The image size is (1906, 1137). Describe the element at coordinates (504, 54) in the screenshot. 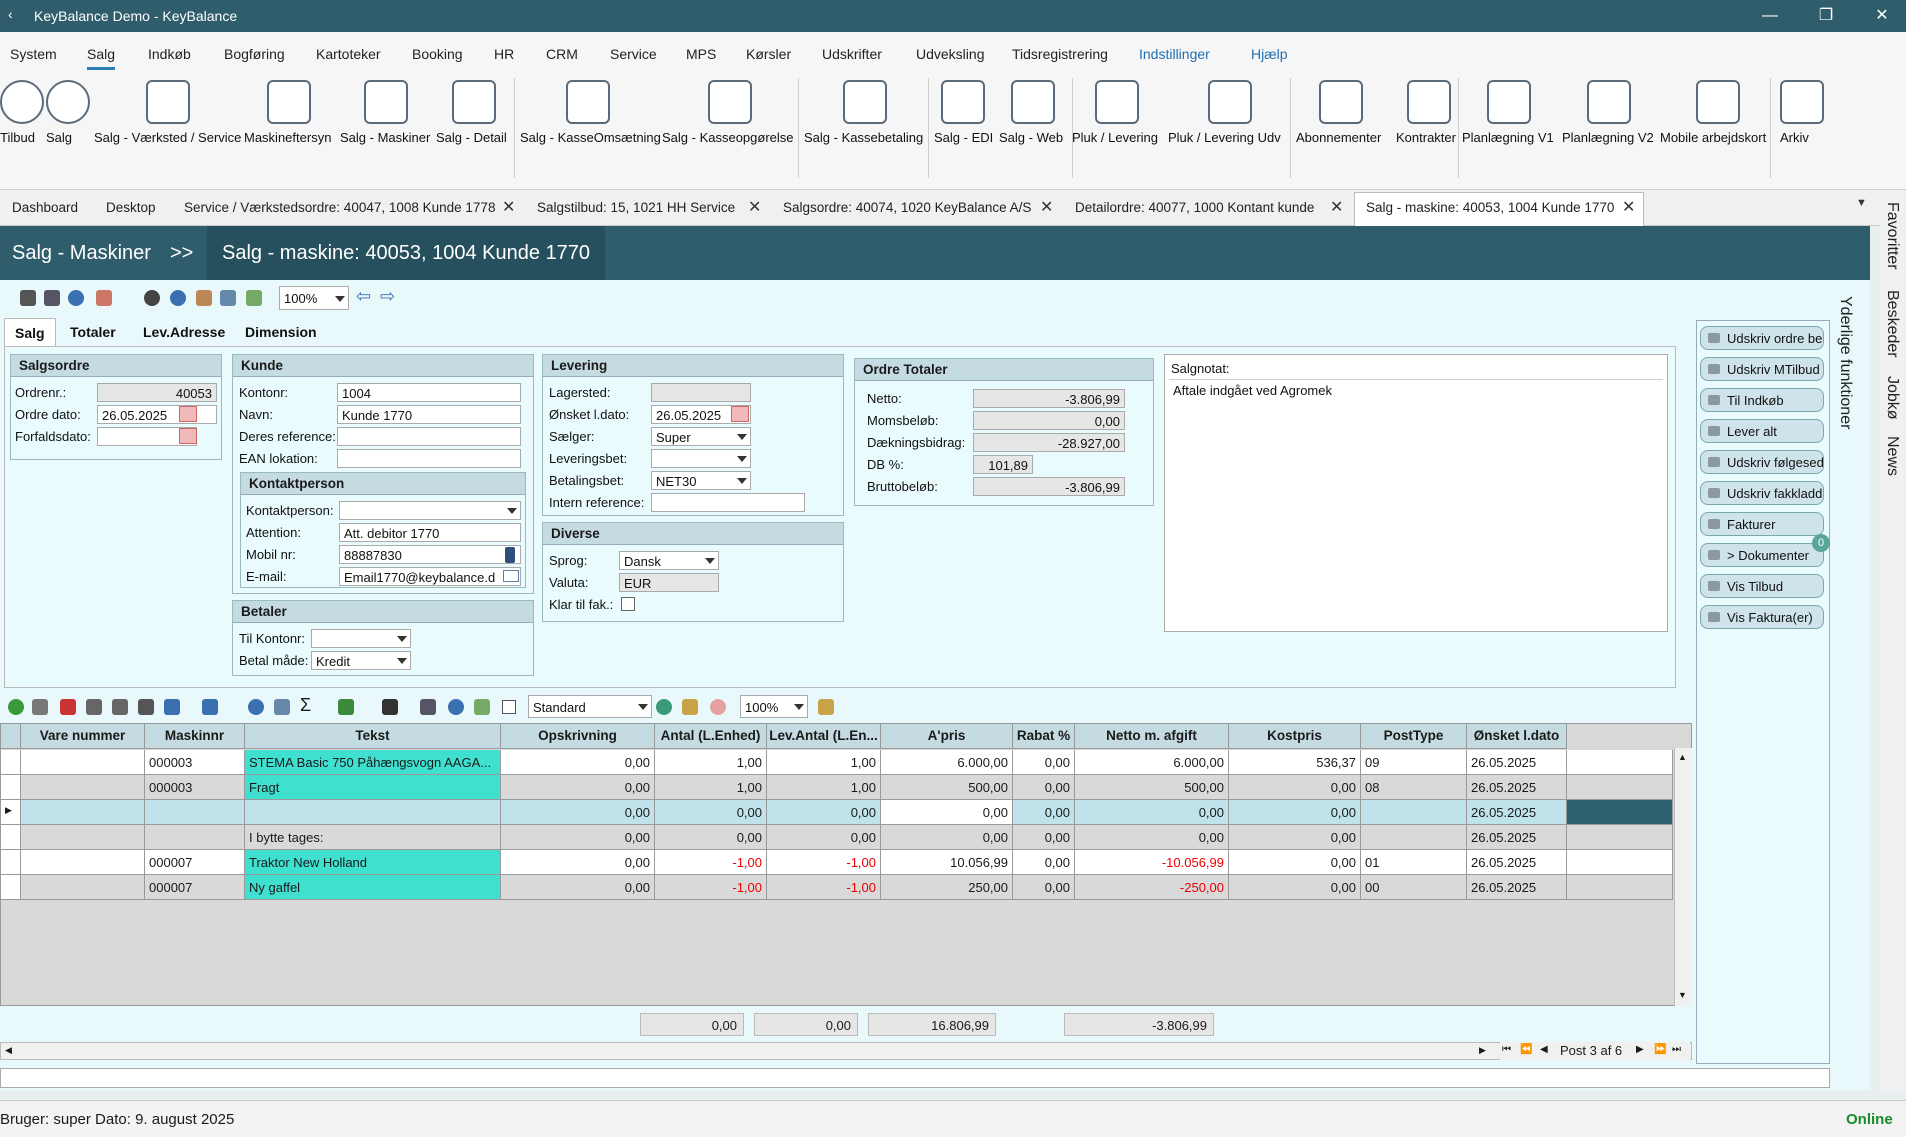

I see `menu-6: HR` at that location.